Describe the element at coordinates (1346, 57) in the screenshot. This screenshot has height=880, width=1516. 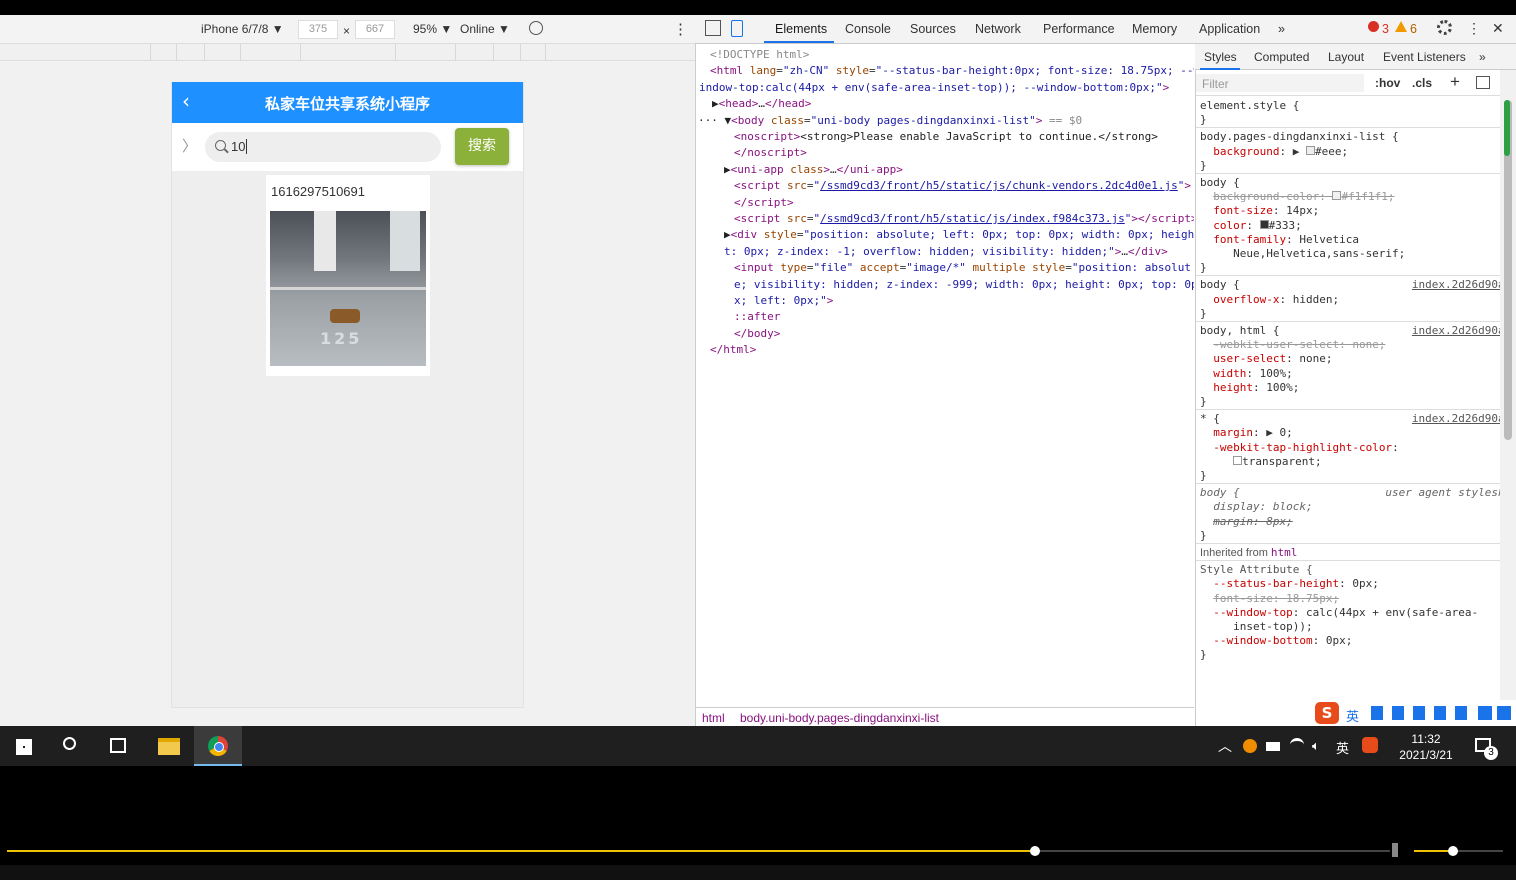
I see `tab-layout: Layout` at that location.